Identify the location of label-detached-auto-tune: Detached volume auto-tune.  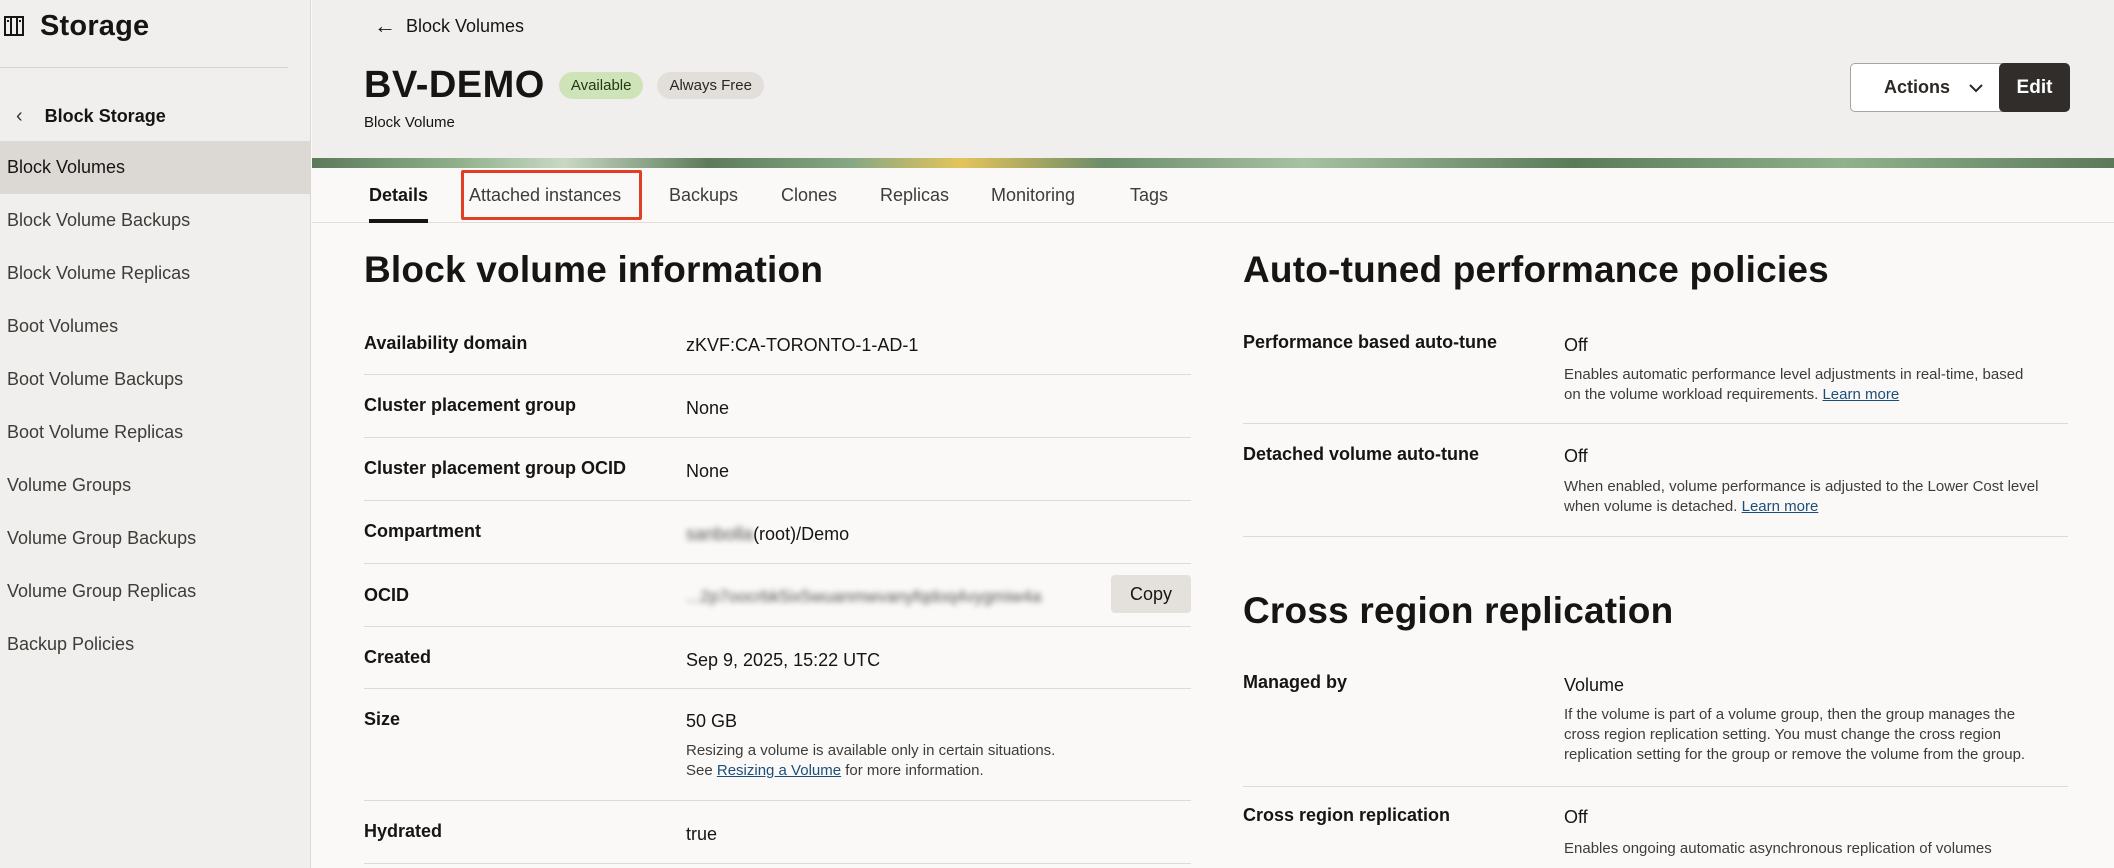
(1361, 454).